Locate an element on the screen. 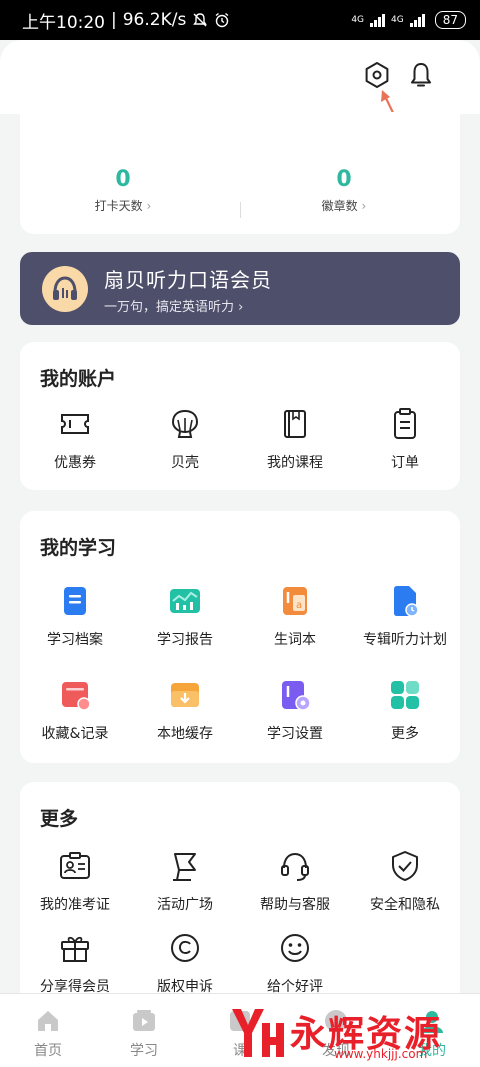  section-title: 我的学习 is located at coordinates (78, 548).